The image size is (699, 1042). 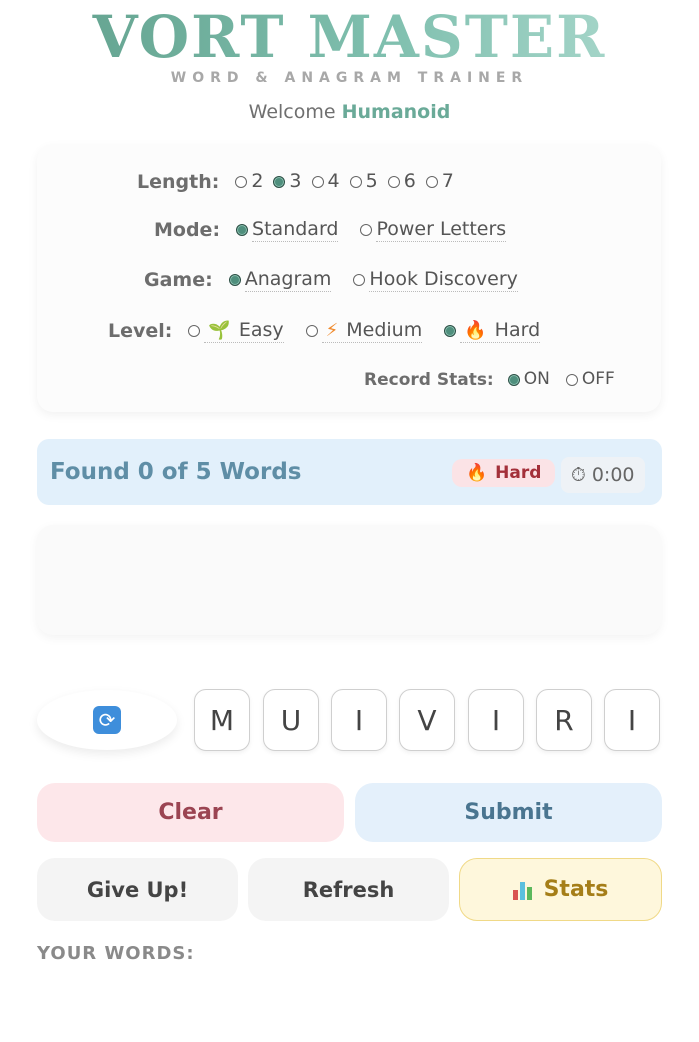 I want to click on game-option-anagram: Anagram, so click(x=280, y=280).